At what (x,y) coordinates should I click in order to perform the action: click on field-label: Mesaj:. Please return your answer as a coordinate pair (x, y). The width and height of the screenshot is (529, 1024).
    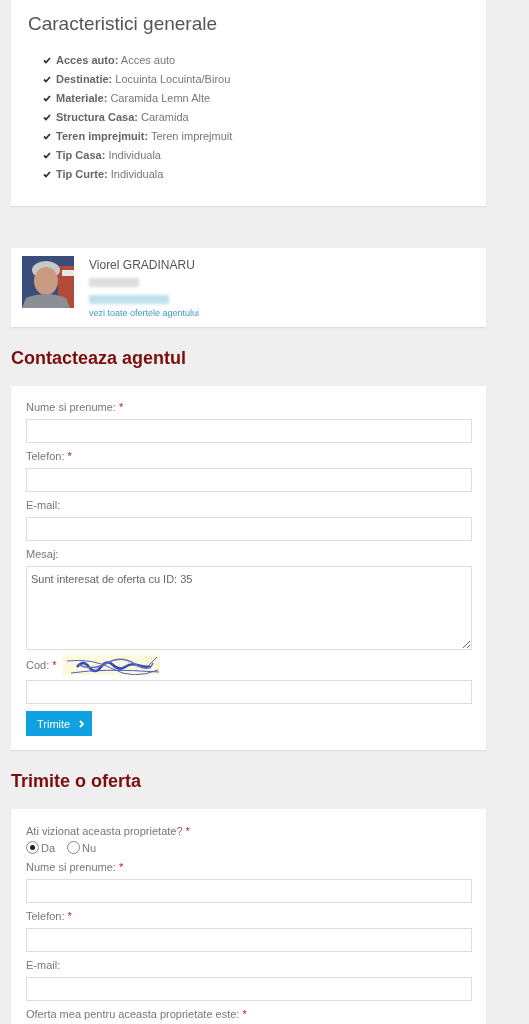
    Looking at the image, I should click on (43, 554).